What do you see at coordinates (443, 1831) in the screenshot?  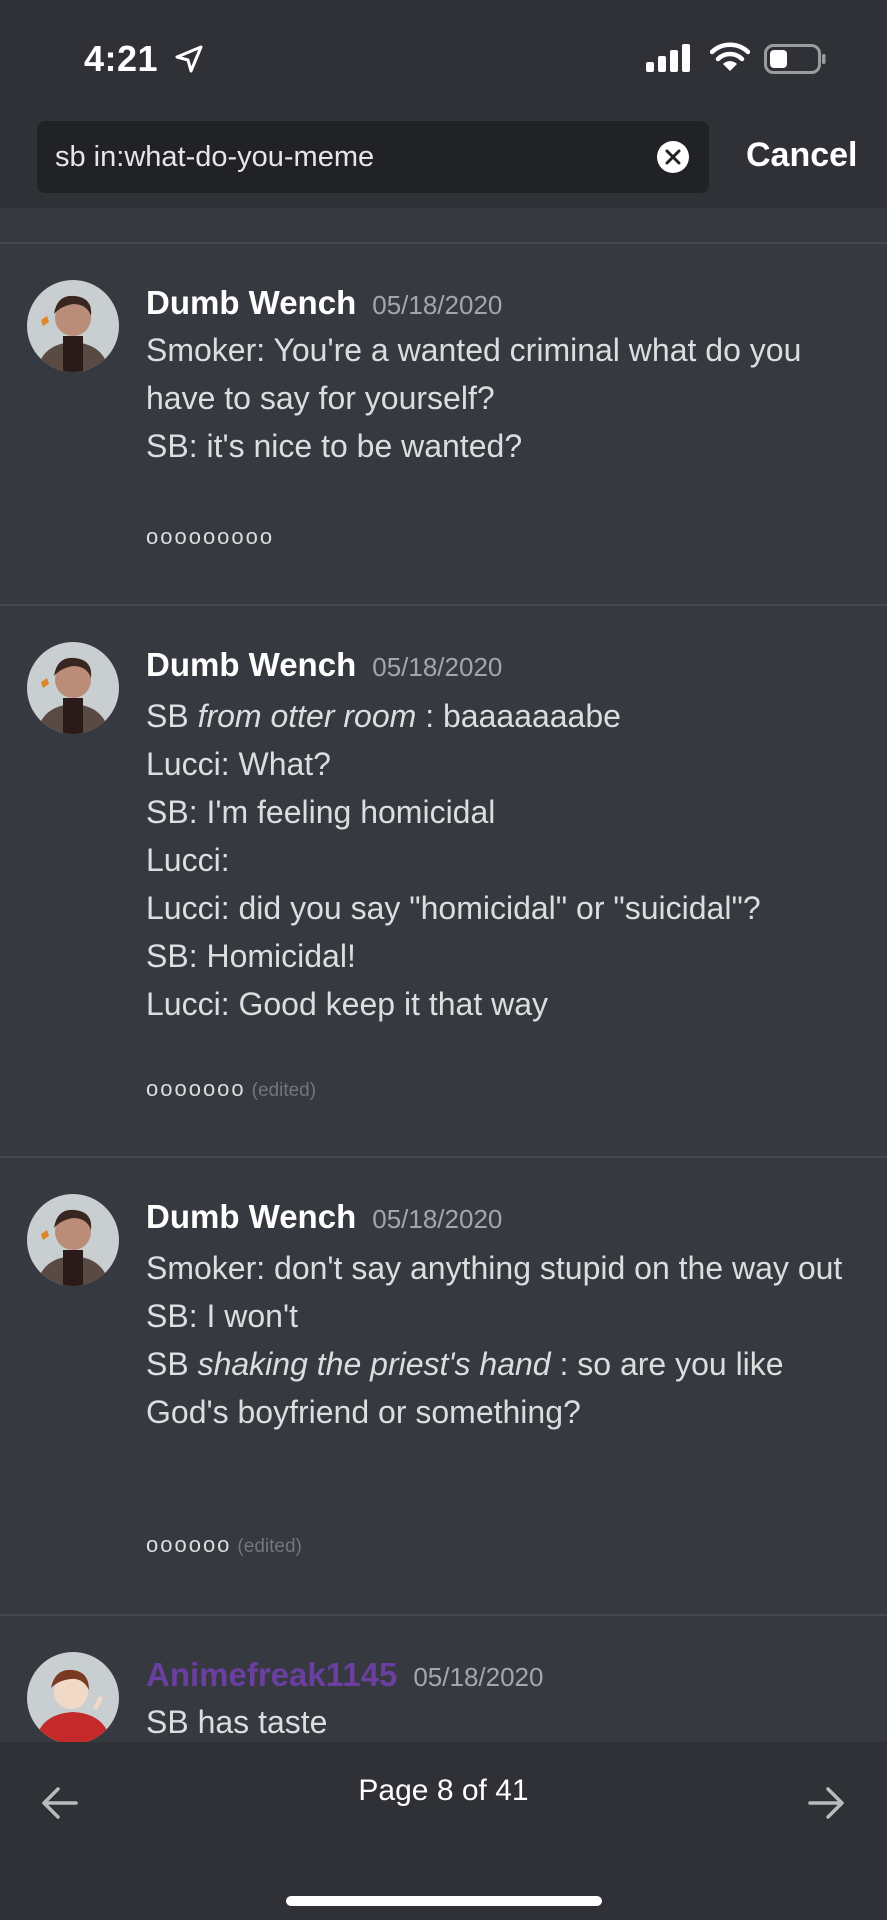 I see `pagination-footer: Page 8 of 41` at bounding box center [443, 1831].